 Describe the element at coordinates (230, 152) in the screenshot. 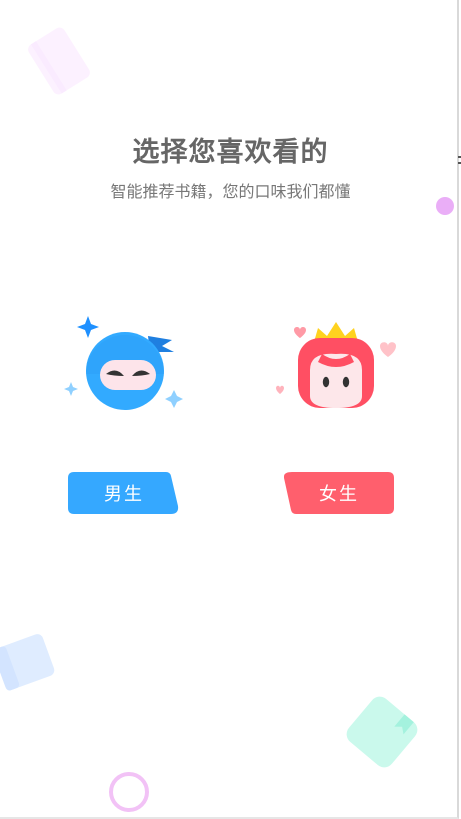

I see `page-title: 选择您喜欢看的` at that location.